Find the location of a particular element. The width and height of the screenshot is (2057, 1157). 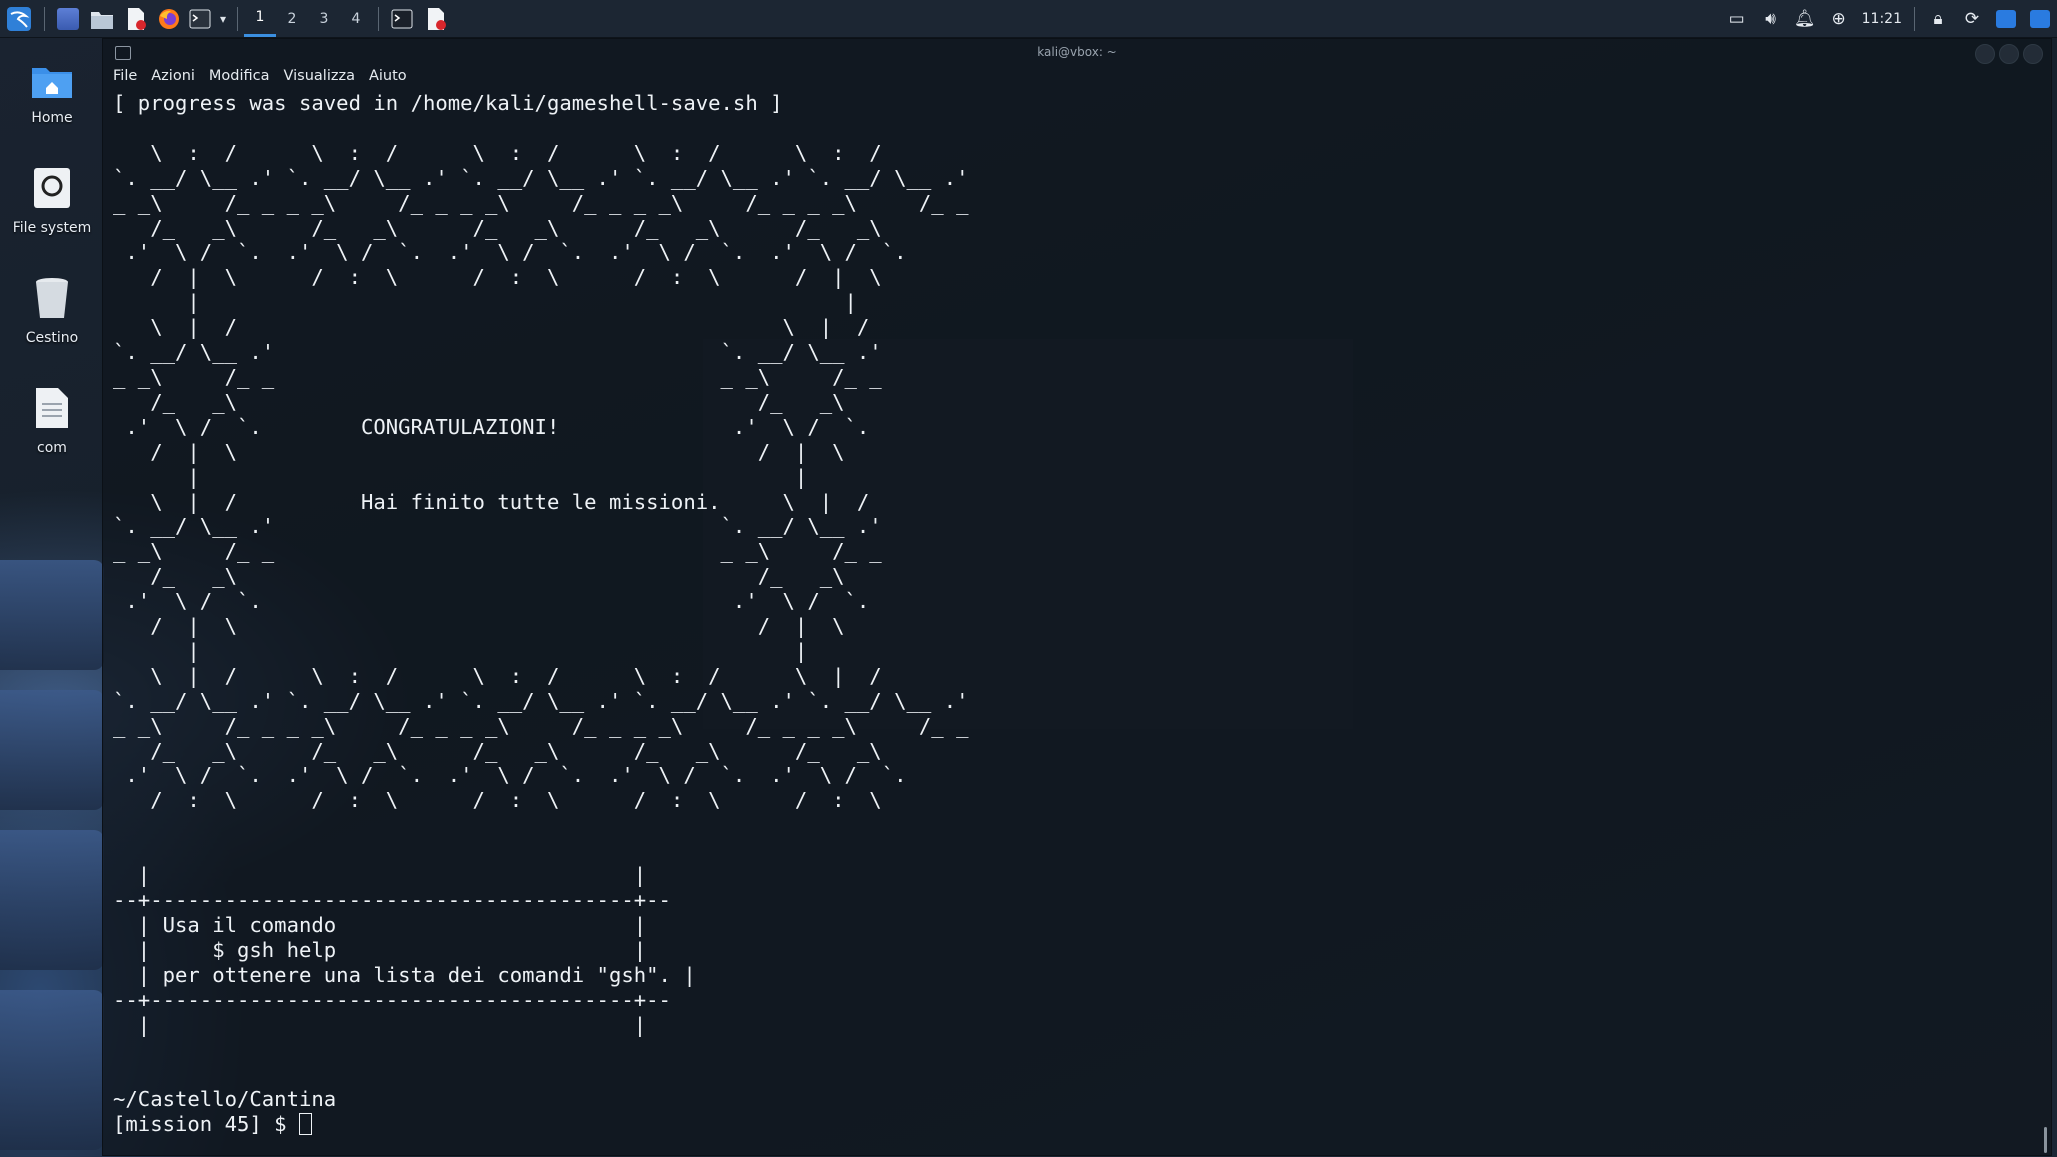

terminal-line: / | \ / : \ / : \ / : \ / | \ is located at coordinates (497, 277).